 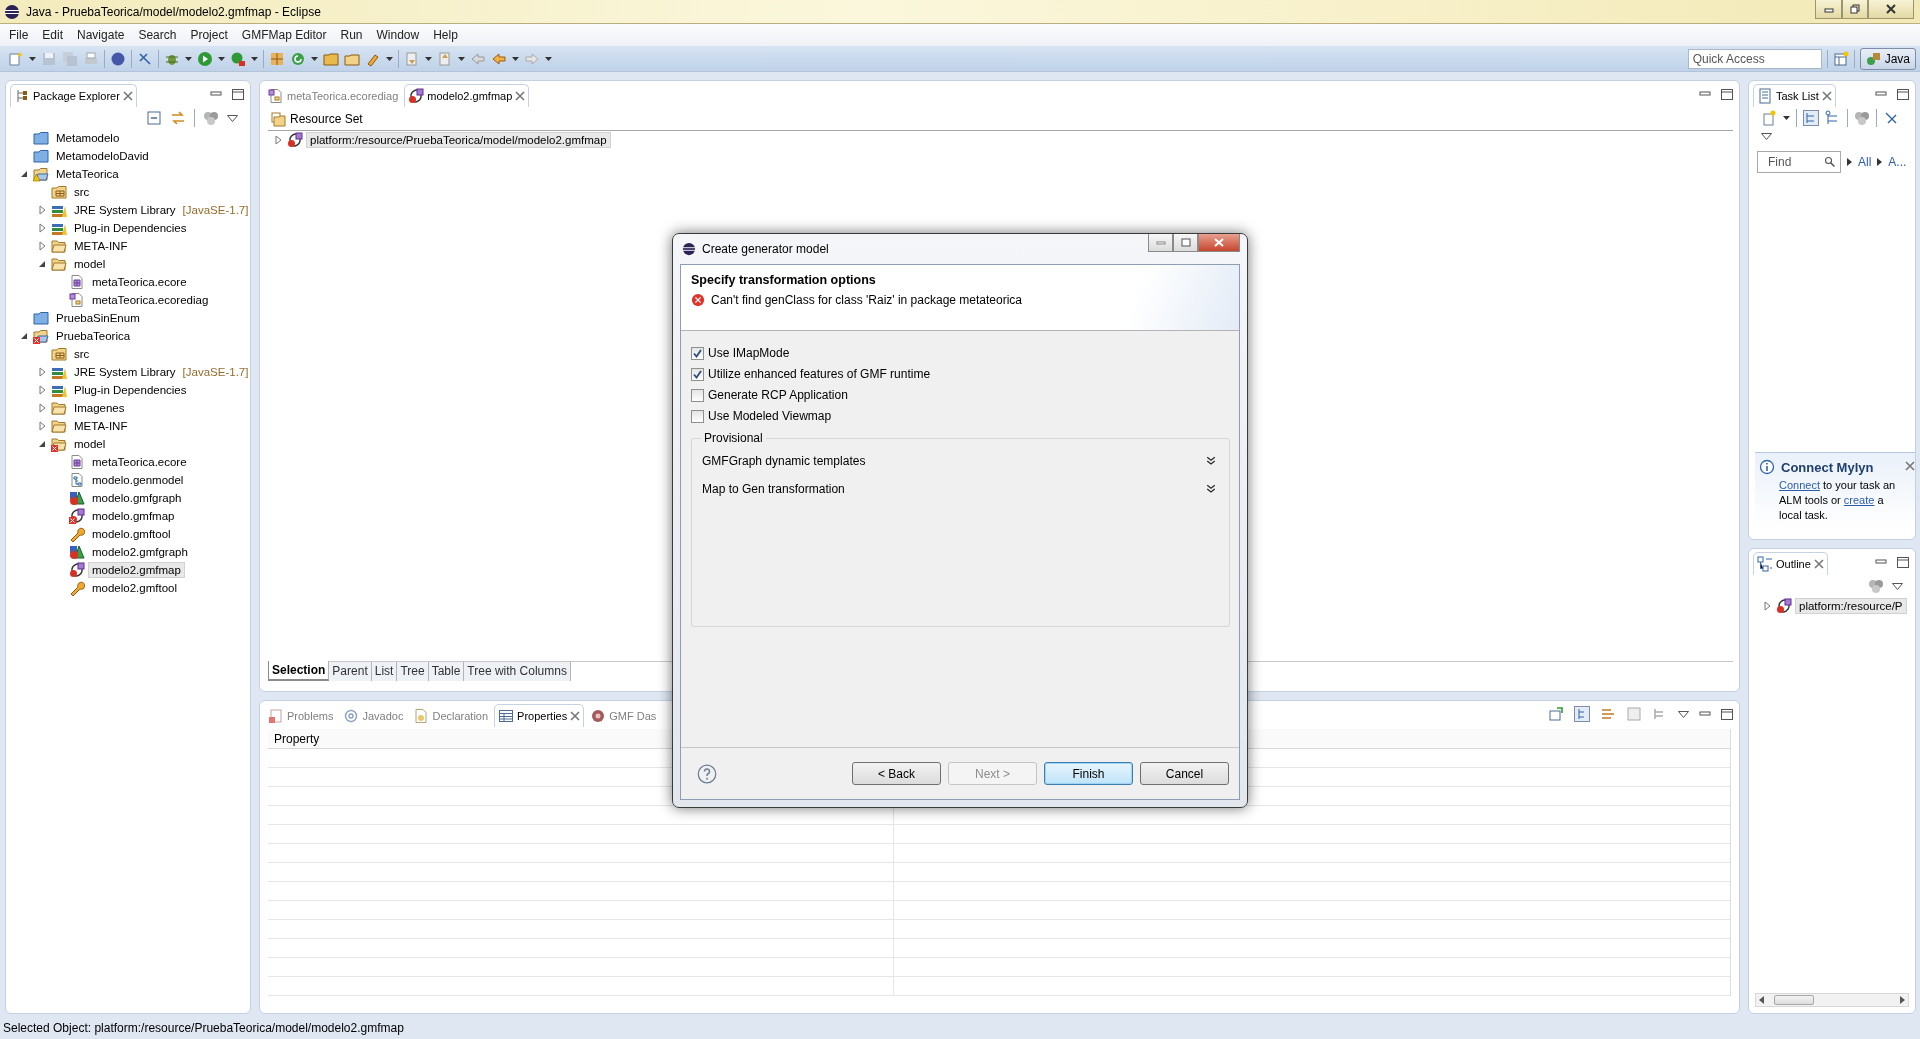 I want to click on scroll-right-icon, so click(x=1902, y=1000).